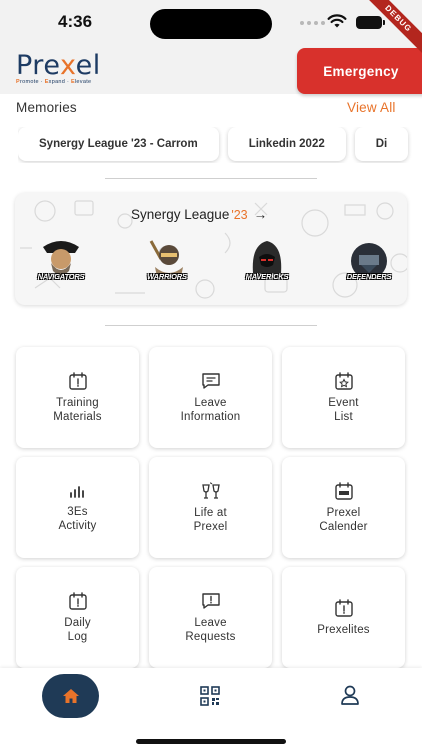 The width and height of the screenshot is (422, 750). I want to click on team-logo-defenders: DEFENDERS, so click(369, 262).